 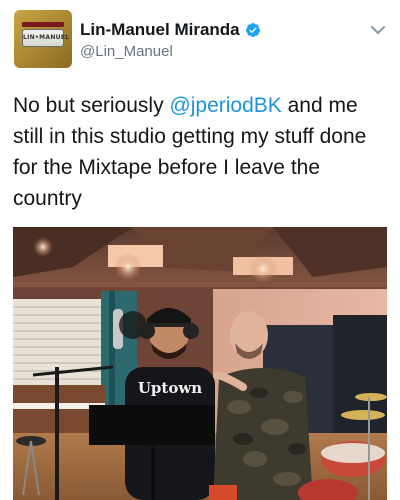 What do you see at coordinates (225, 105) in the screenshot?
I see `mention-link: @jperiodBK` at bounding box center [225, 105].